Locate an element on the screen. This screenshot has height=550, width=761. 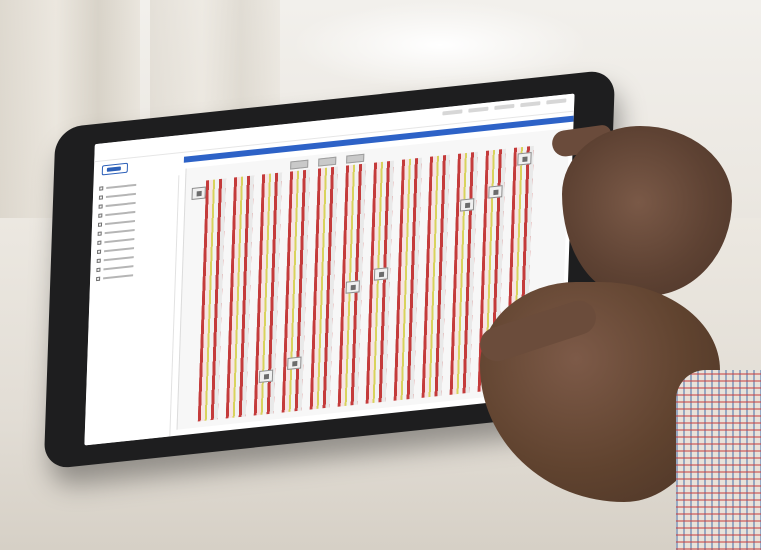
shirt-sleeve is located at coordinates (718, 460).